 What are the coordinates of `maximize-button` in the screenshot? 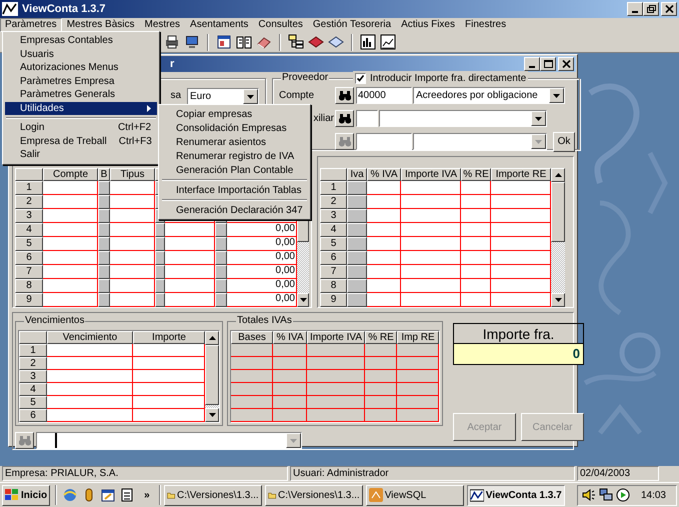 It's located at (548, 64).